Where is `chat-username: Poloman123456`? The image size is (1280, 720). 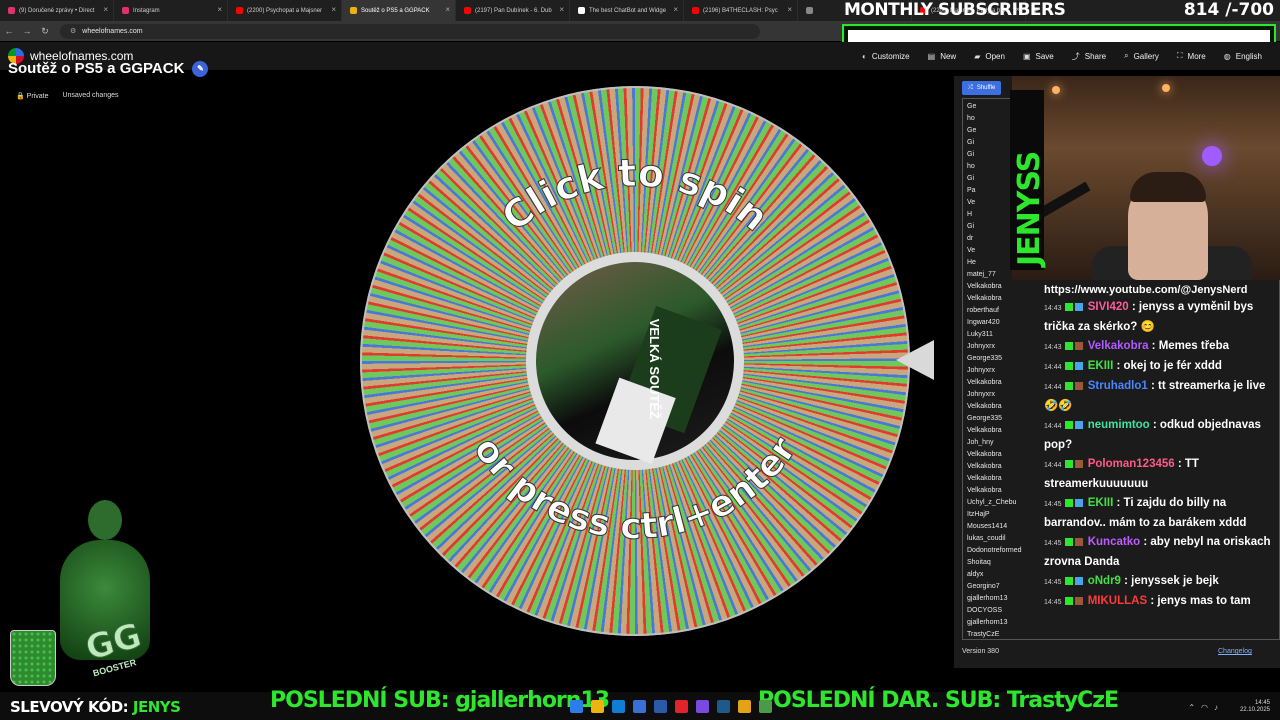
chat-username: Poloman123456 is located at coordinates (1130, 464).